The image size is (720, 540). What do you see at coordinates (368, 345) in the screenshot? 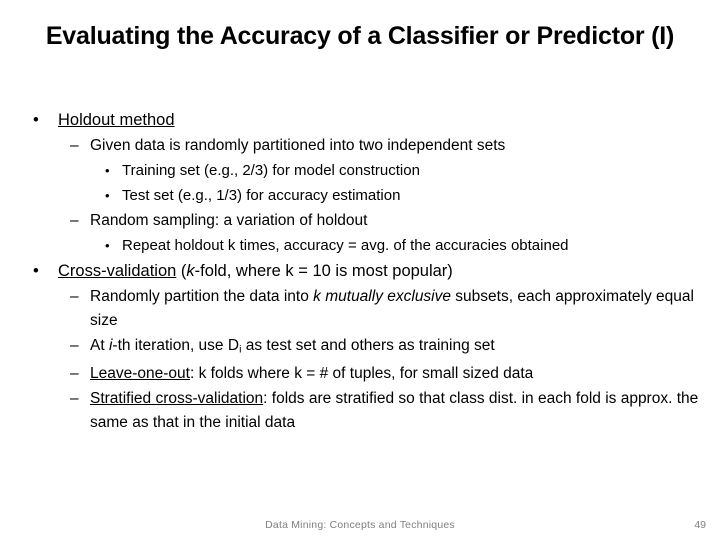
I see `list-item-label-tail: as test set and others as training set` at bounding box center [368, 345].